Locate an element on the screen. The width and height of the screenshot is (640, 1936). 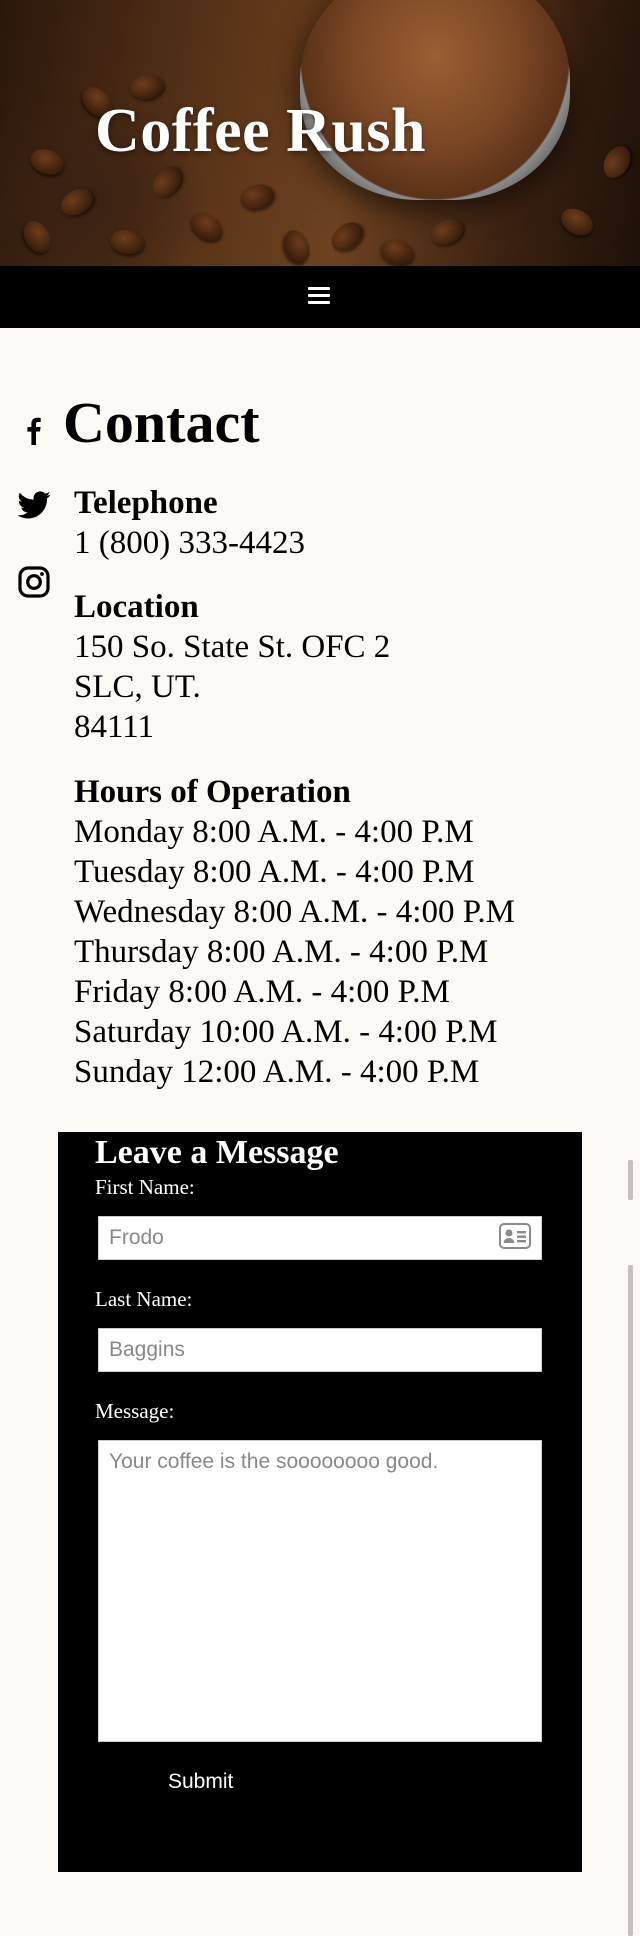
hours-line: Sunday 12:00 A.M. - 4:00 P.M is located at coordinates (277, 1072).